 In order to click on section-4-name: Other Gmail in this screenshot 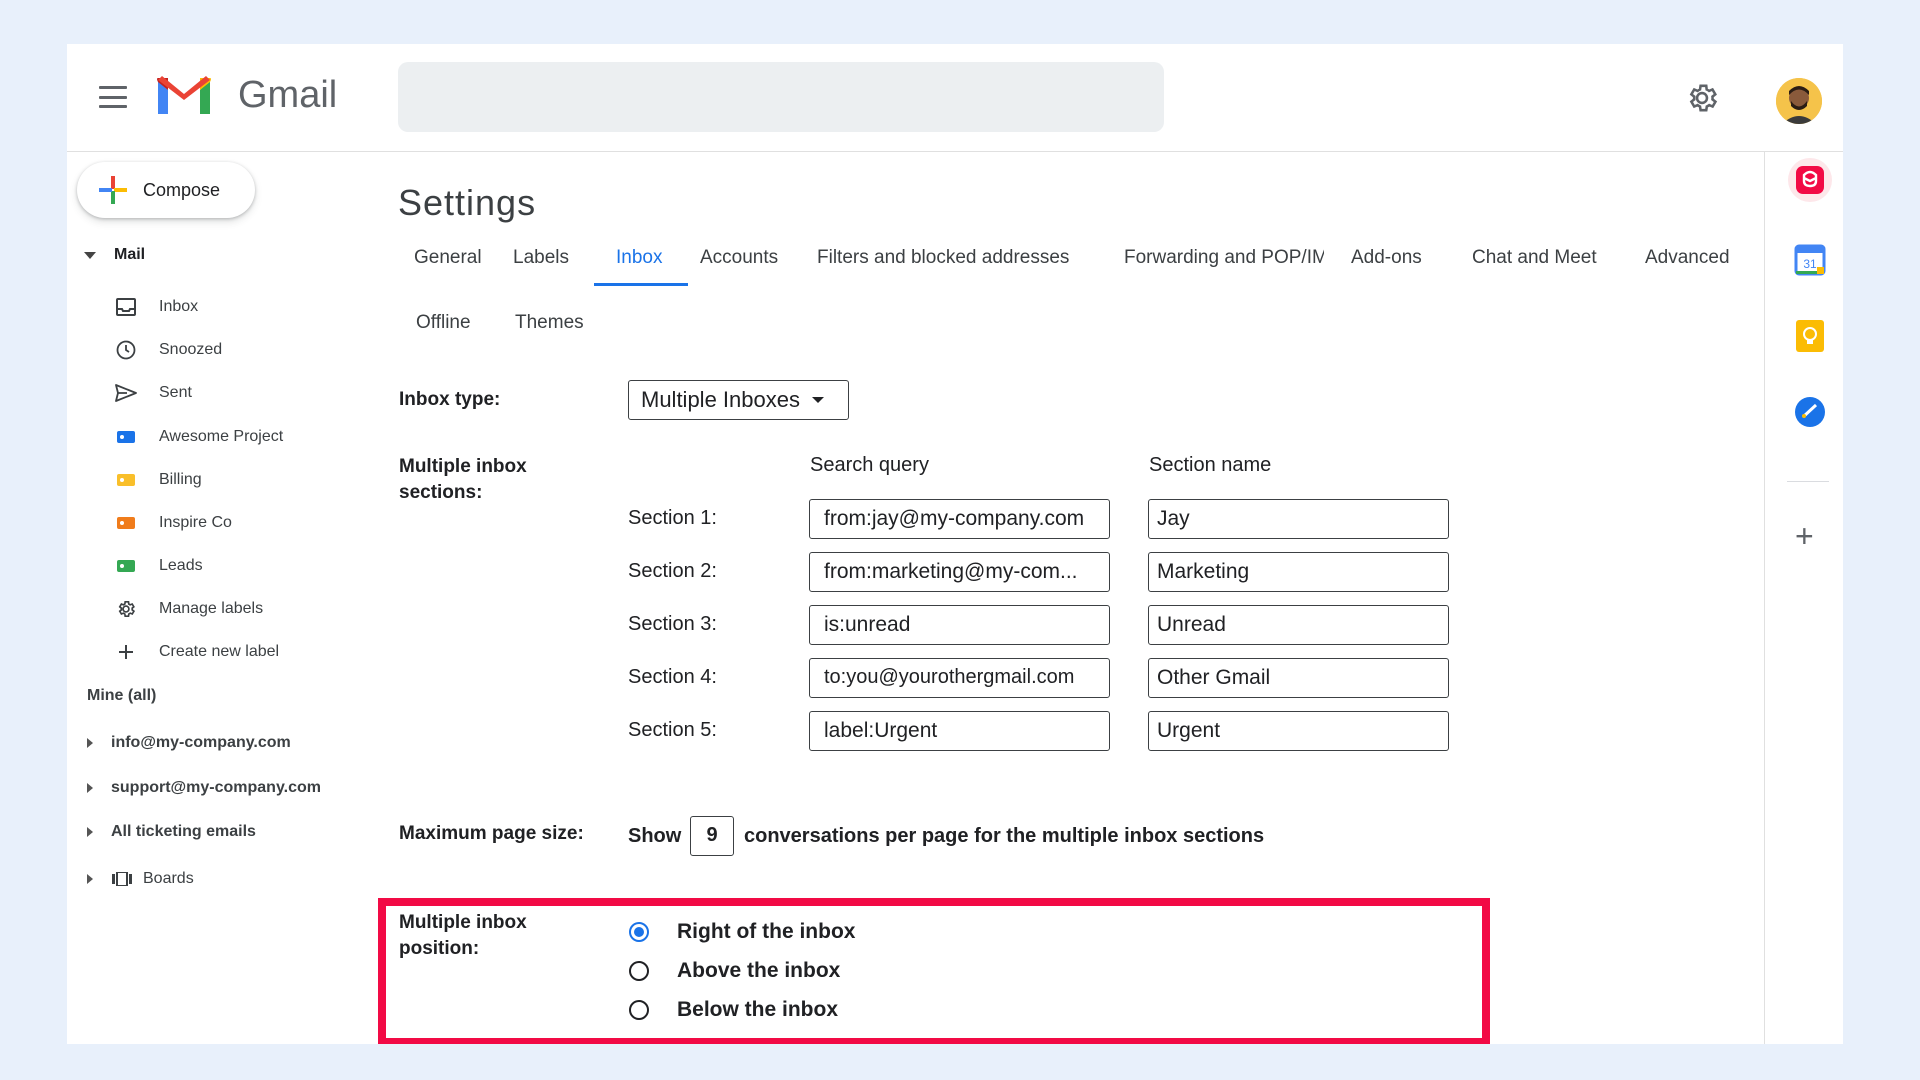, I will do `click(1298, 678)`.